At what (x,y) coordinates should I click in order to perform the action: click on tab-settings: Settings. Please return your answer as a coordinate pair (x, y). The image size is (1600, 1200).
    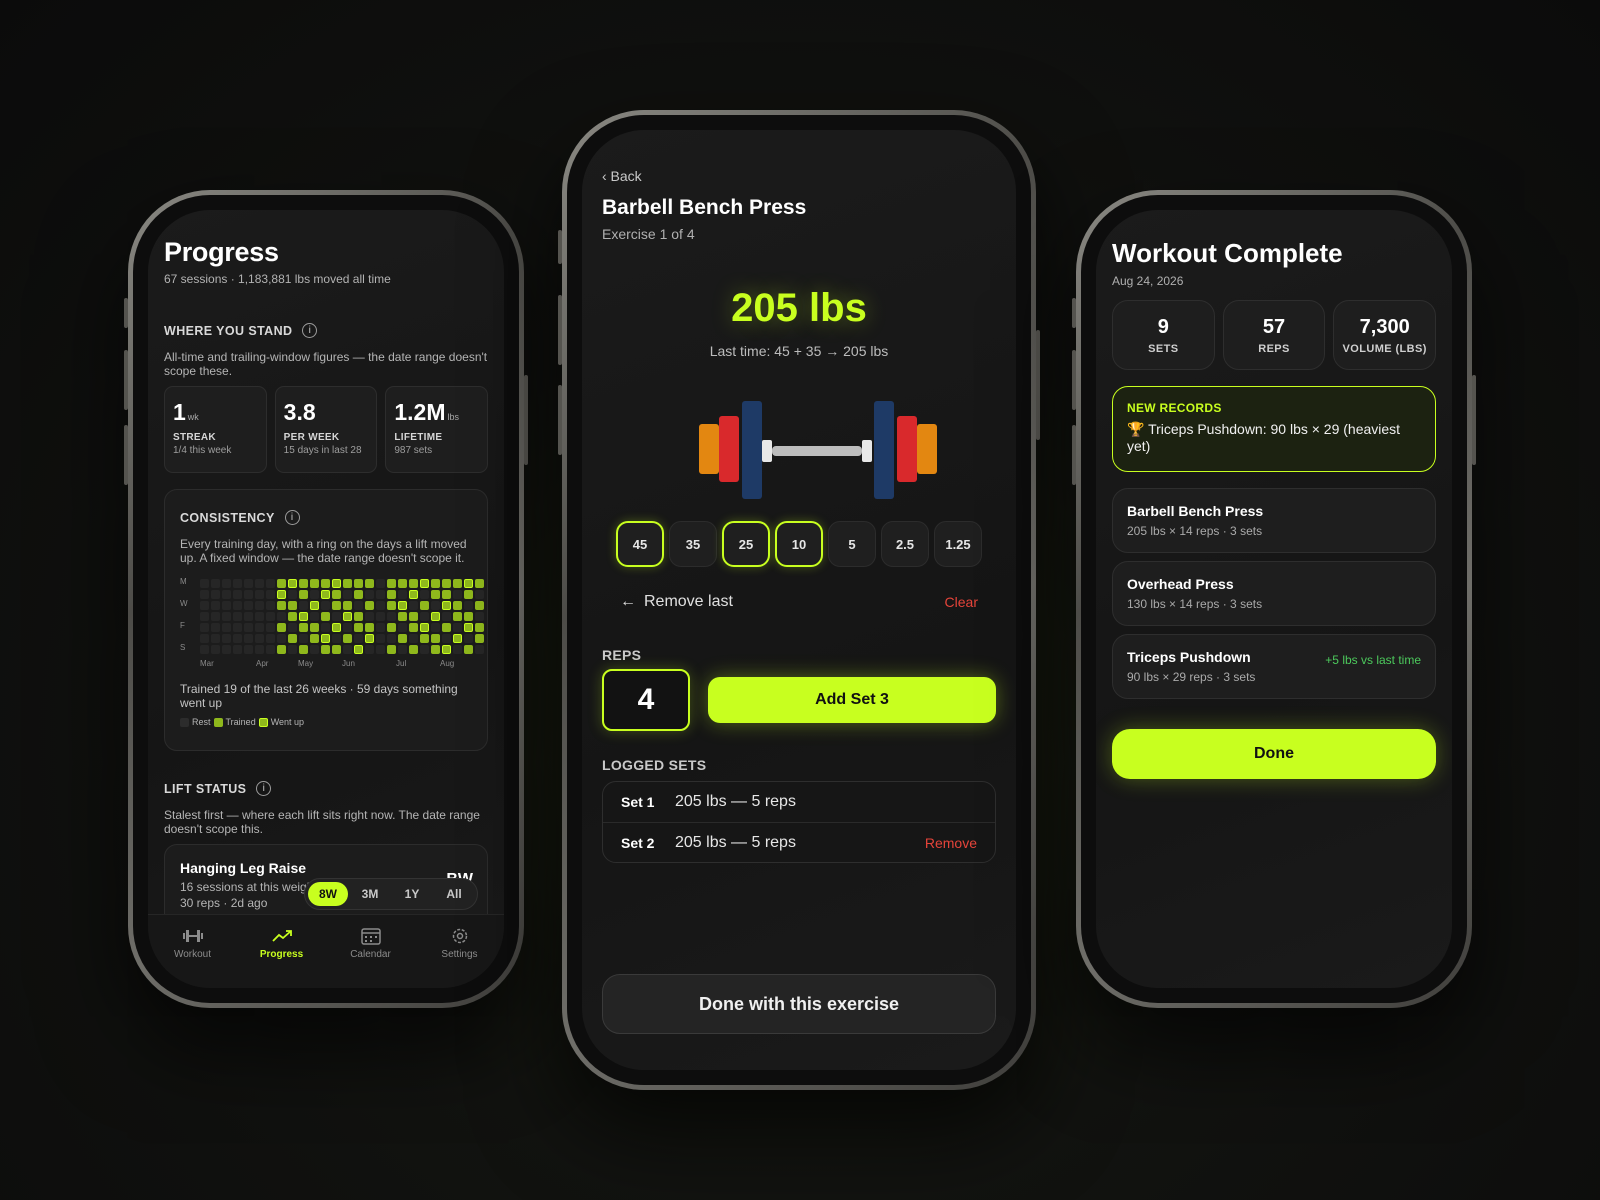
    Looking at the image, I should click on (459, 957).